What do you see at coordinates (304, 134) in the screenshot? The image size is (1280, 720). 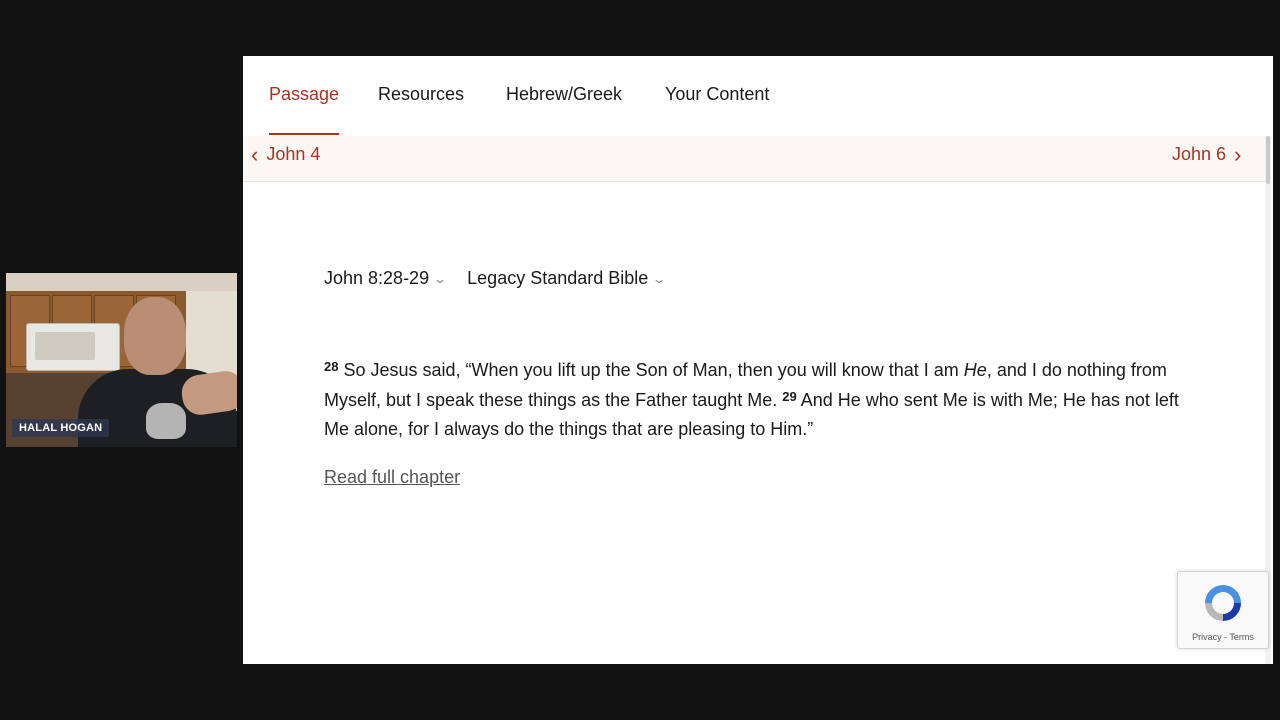 I see `active-tab-indicator` at bounding box center [304, 134].